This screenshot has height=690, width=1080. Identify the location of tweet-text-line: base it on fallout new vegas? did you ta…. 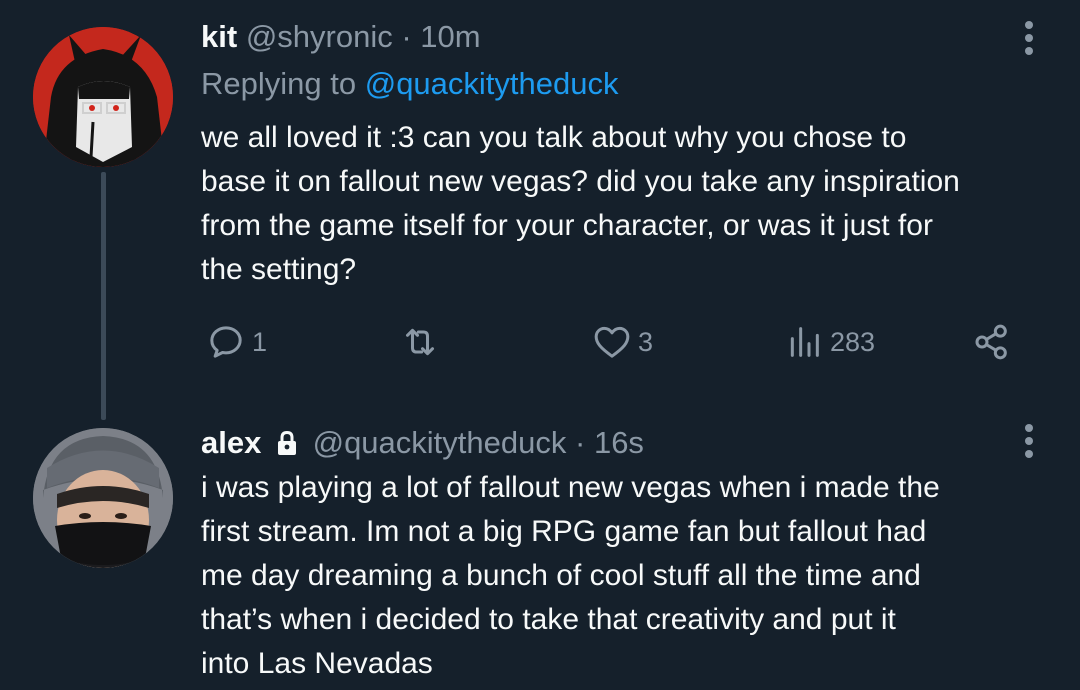
(580, 181).